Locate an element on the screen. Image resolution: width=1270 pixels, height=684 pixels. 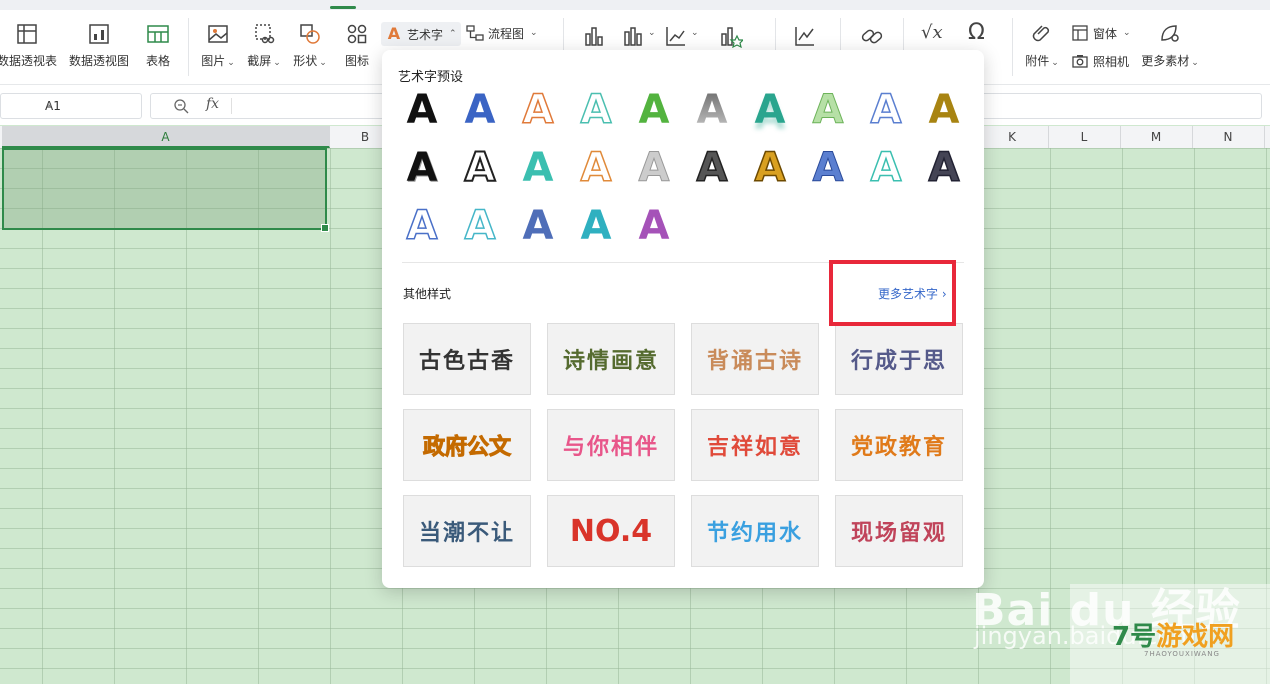
sparkline-icon is located at coordinates (805, 36).